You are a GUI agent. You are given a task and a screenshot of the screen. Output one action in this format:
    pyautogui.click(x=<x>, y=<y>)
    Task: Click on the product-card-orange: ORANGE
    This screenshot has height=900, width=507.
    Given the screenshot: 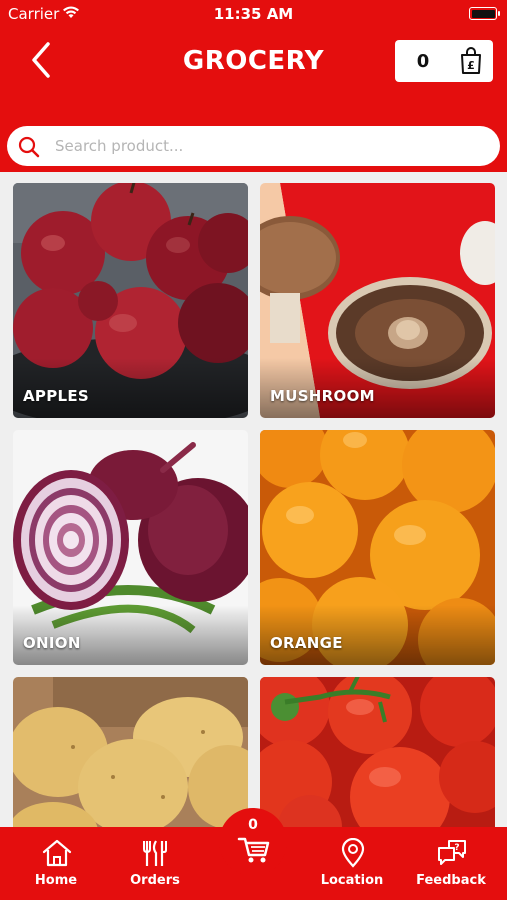 What is the action you would take?
    pyautogui.click(x=377, y=547)
    